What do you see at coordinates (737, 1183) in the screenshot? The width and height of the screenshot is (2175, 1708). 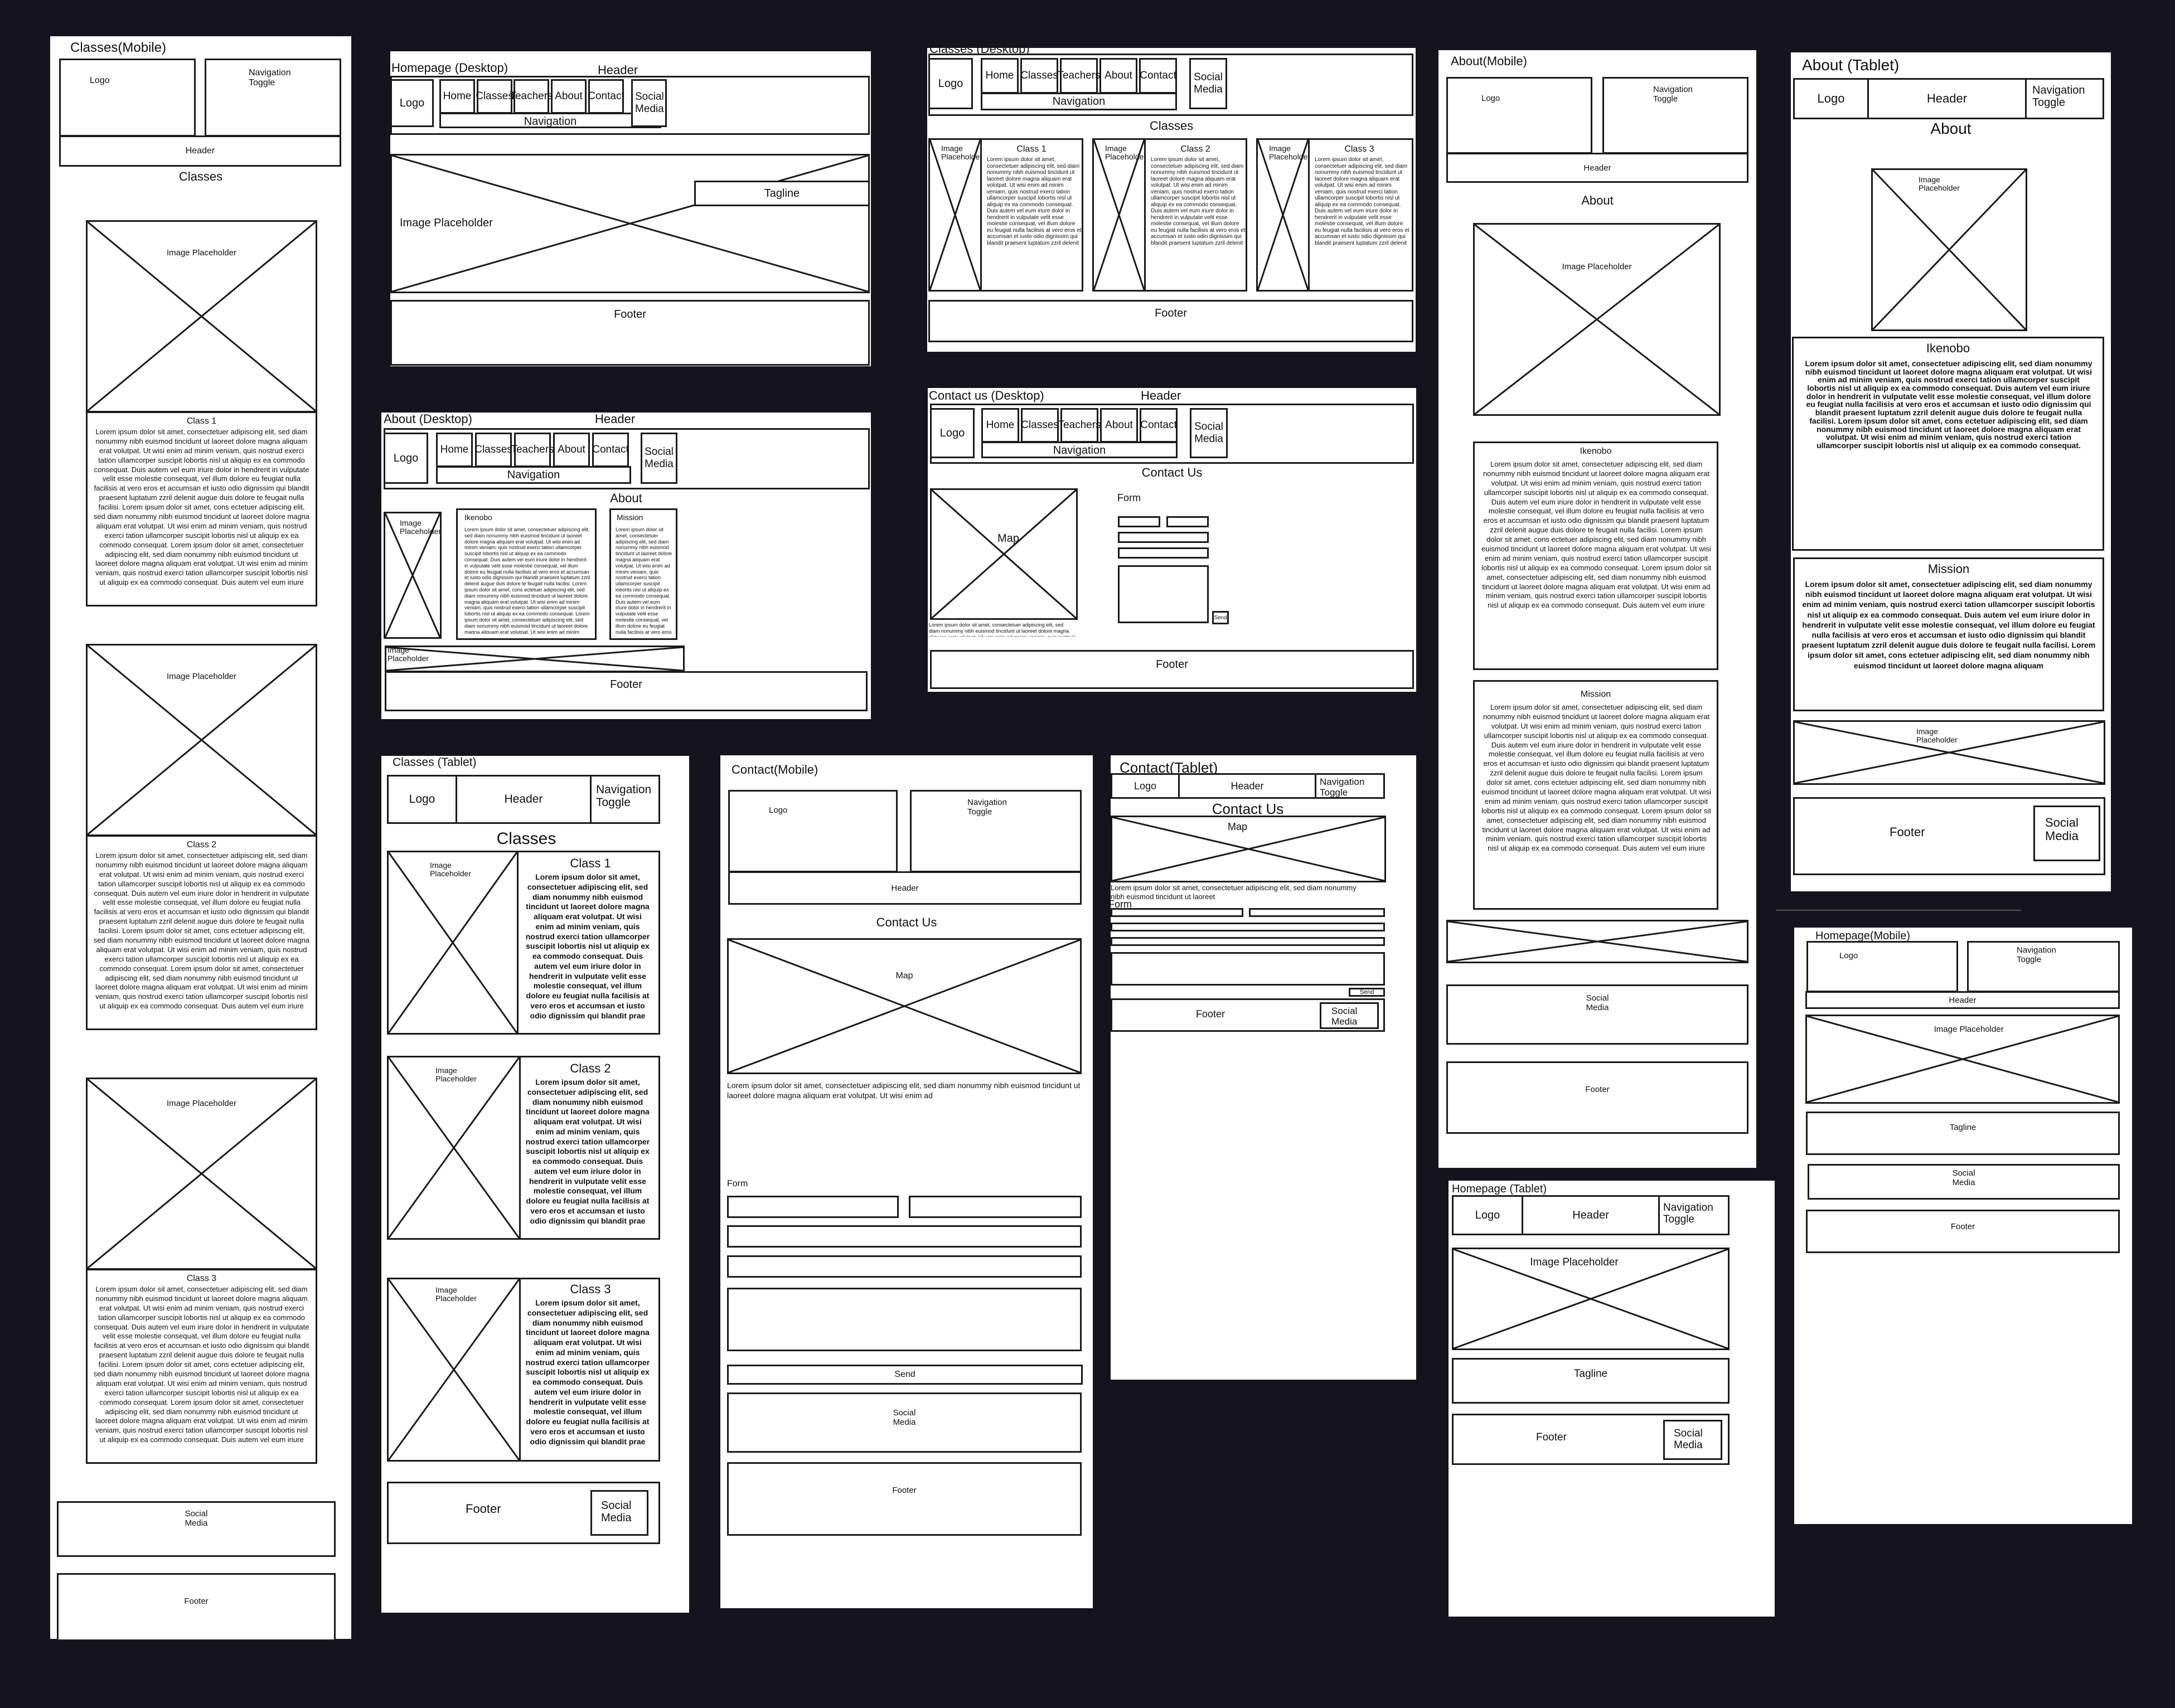 I see `form-heading: Form` at bounding box center [737, 1183].